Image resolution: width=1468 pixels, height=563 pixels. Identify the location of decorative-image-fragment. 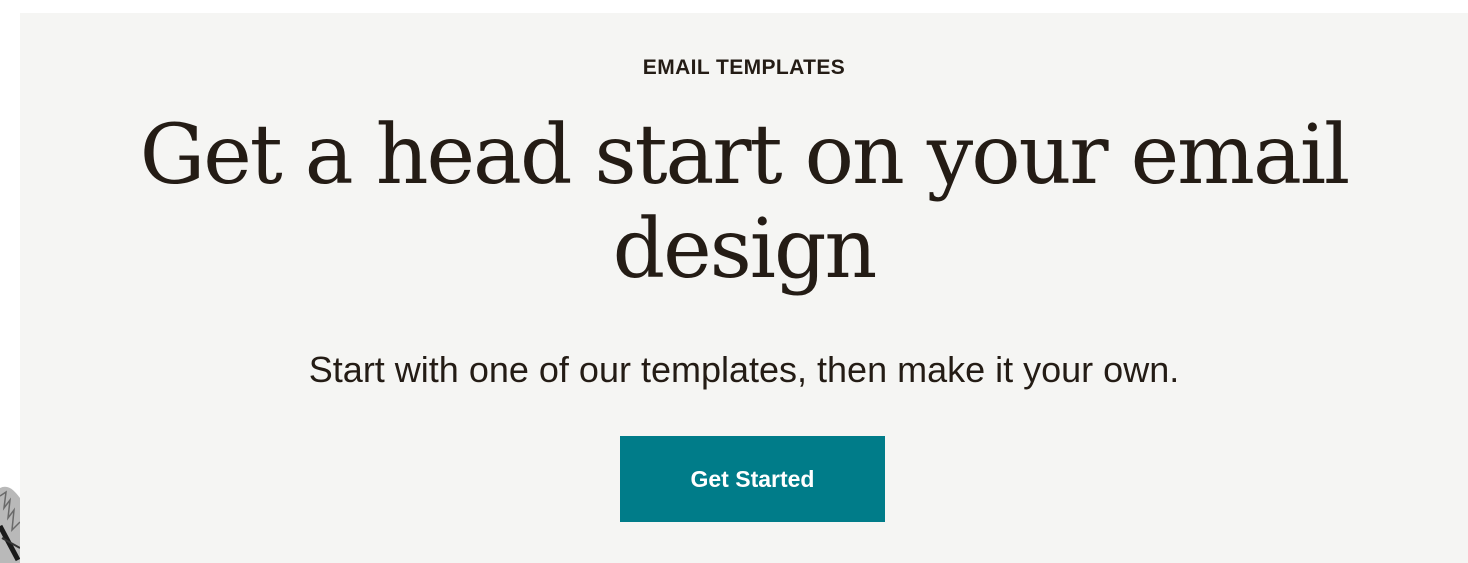
(10, 524).